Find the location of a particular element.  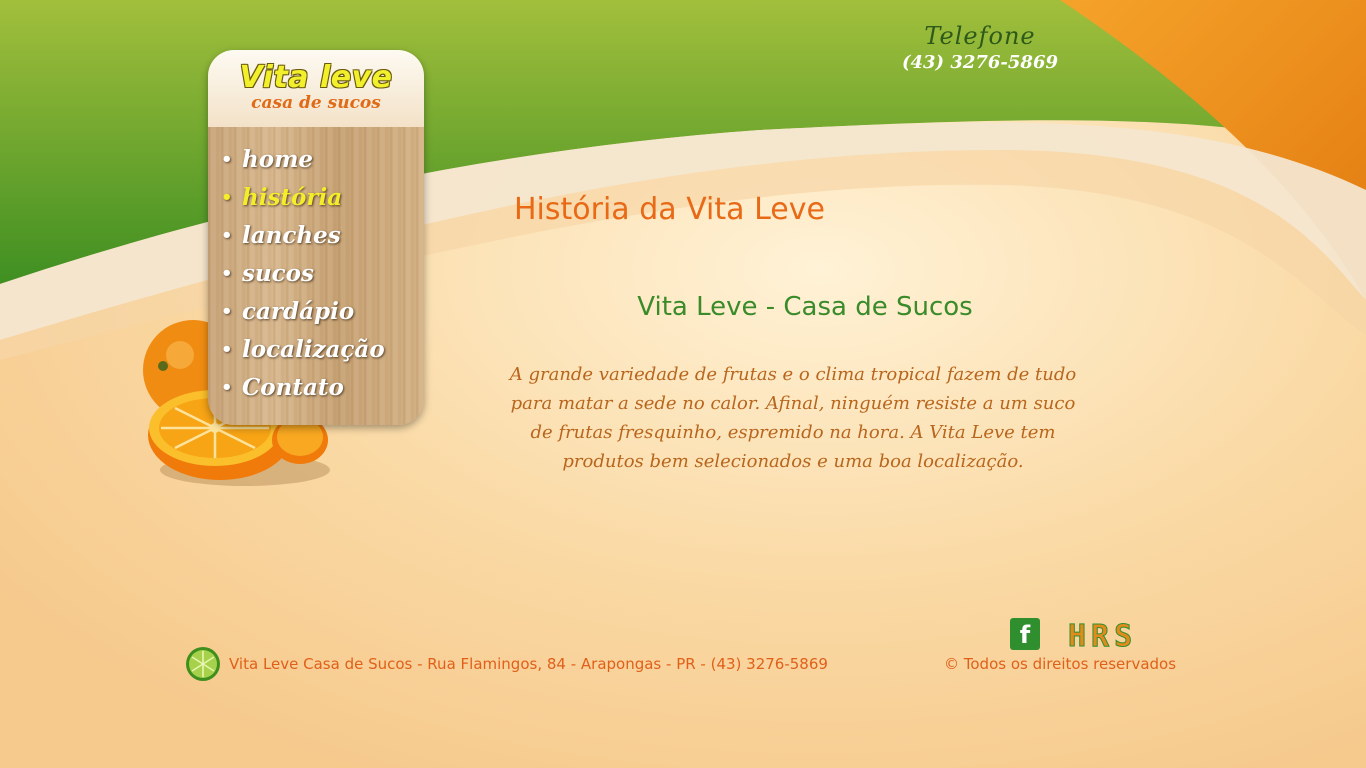

nav-item-localizacao: • localização is located at coordinates (322, 350).